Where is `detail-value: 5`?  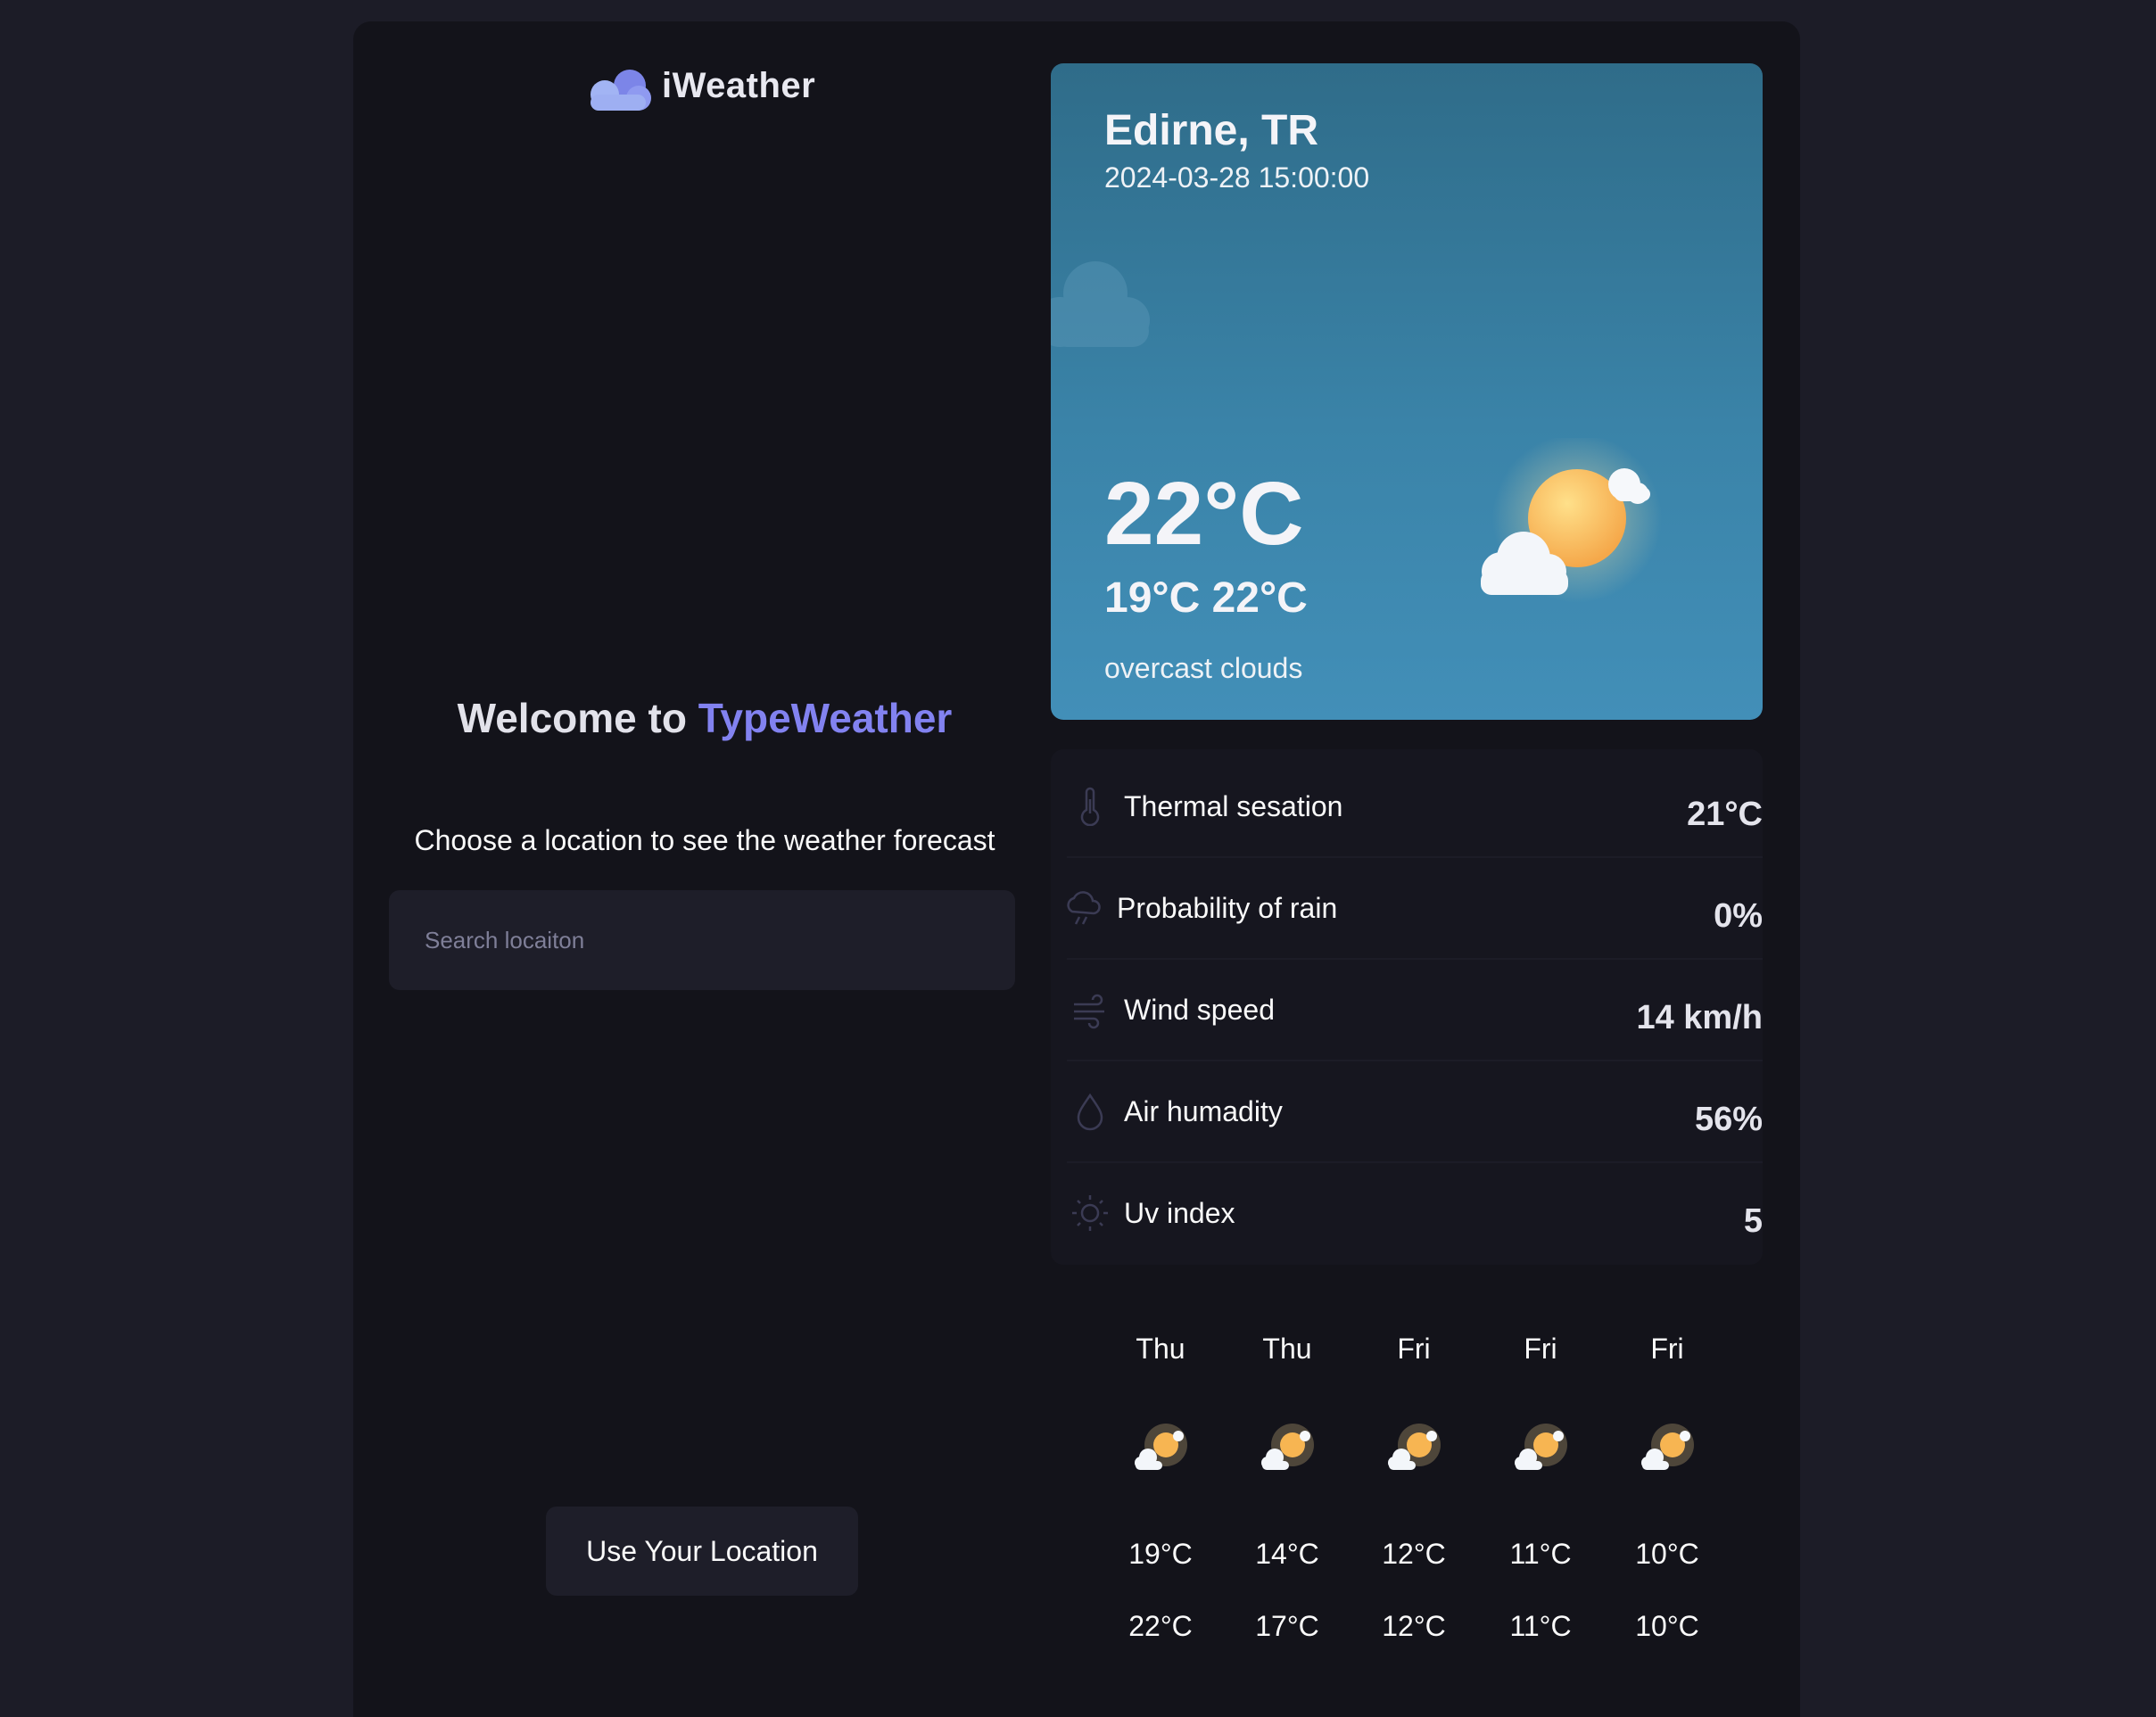 detail-value: 5 is located at coordinates (1753, 1221).